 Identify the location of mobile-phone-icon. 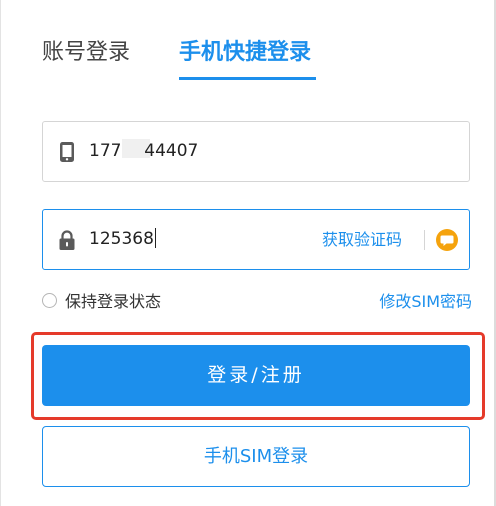
(67, 152).